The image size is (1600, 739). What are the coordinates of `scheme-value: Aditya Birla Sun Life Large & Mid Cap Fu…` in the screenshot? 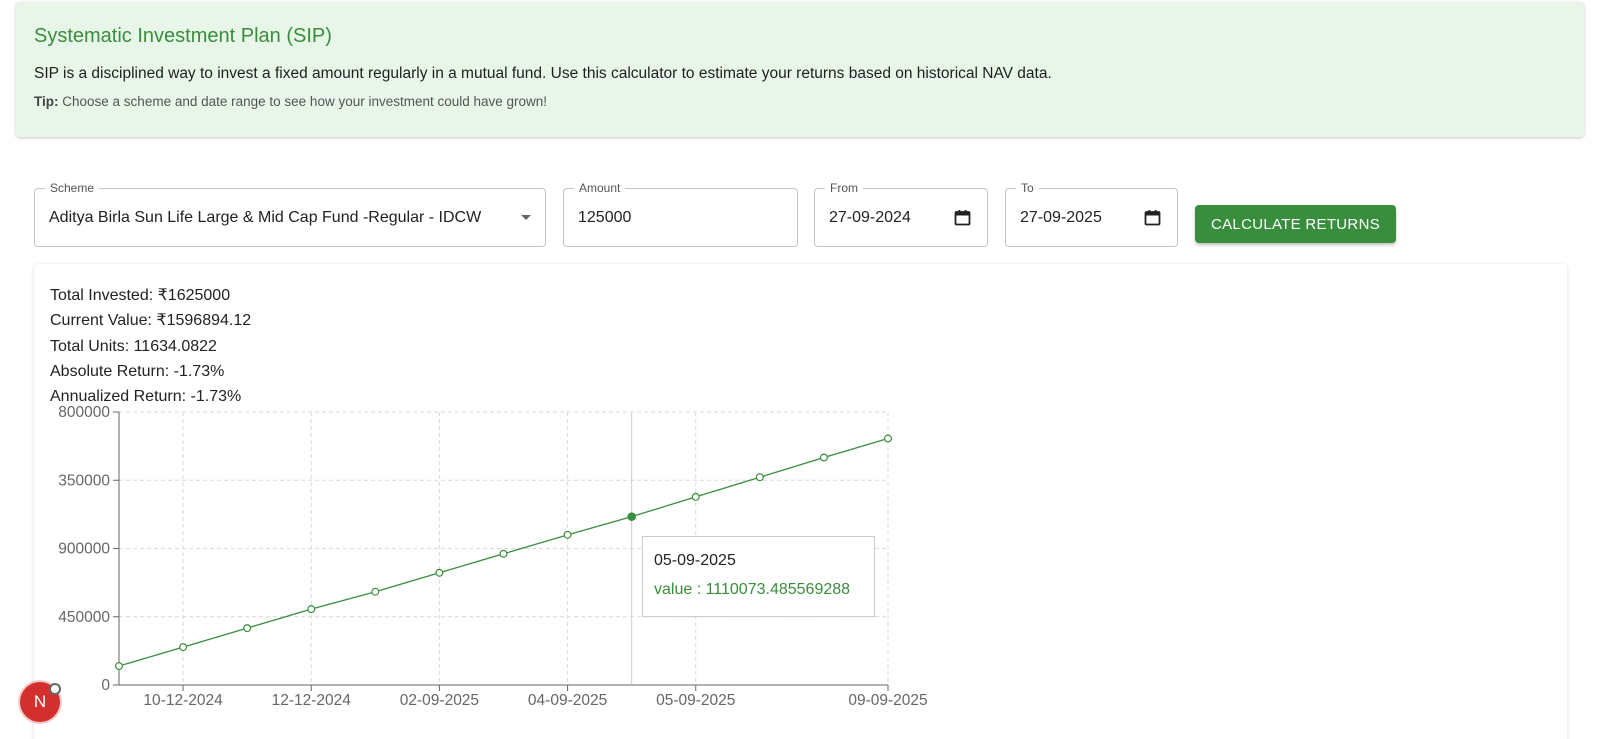 It's located at (265, 217).